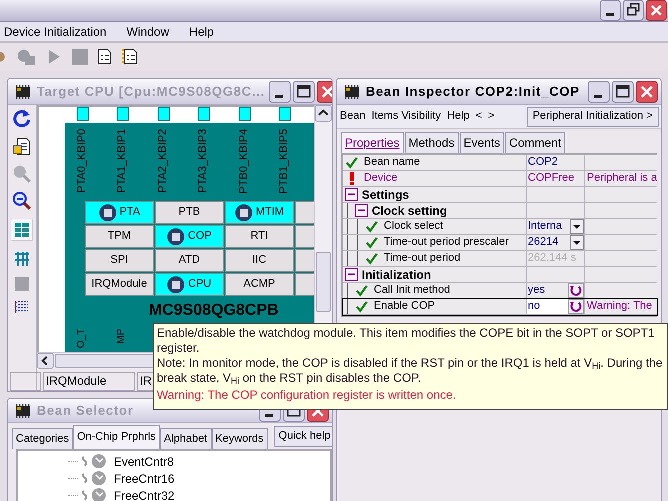 This screenshot has width=668, height=501. I want to click on property-value: yes, so click(536, 290).